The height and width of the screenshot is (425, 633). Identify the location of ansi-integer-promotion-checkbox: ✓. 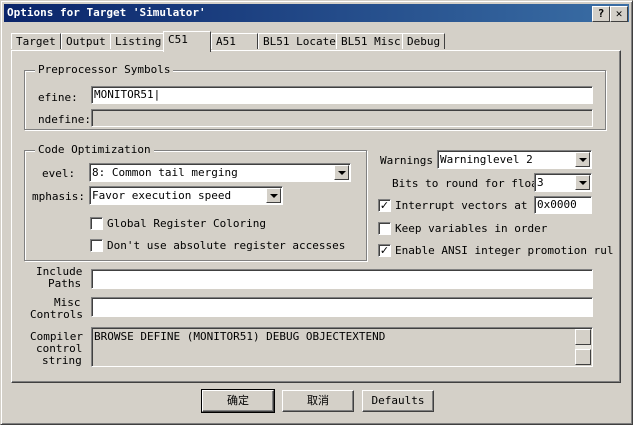
(384, 250).